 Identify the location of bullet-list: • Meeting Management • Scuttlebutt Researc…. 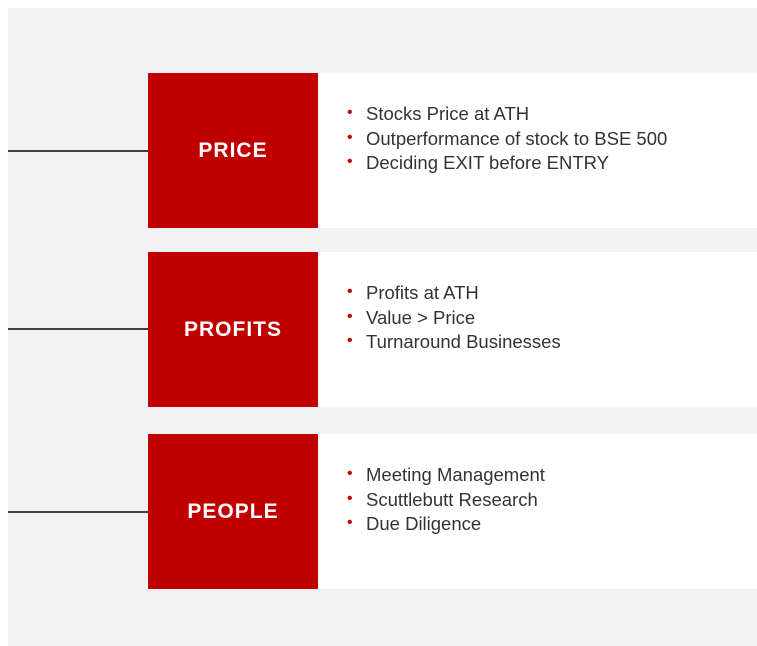
(445, 500).